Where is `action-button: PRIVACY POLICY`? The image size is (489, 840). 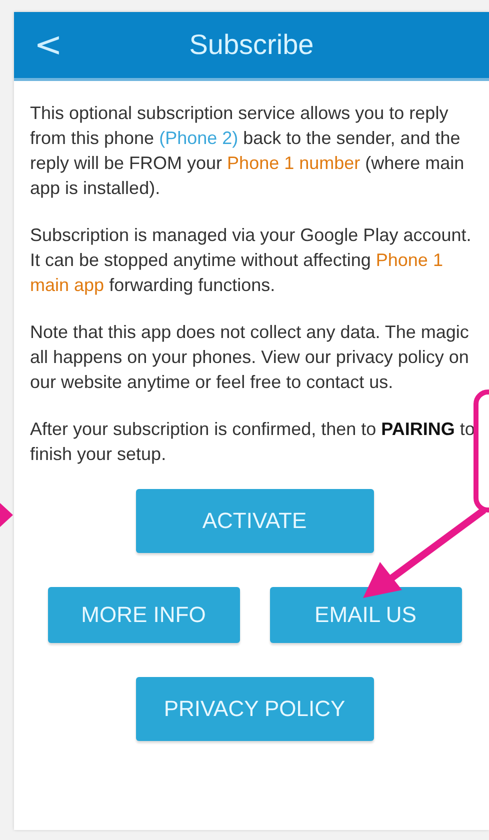 action-button: PRIVACY POLICY is located at coordinates (255, 709).